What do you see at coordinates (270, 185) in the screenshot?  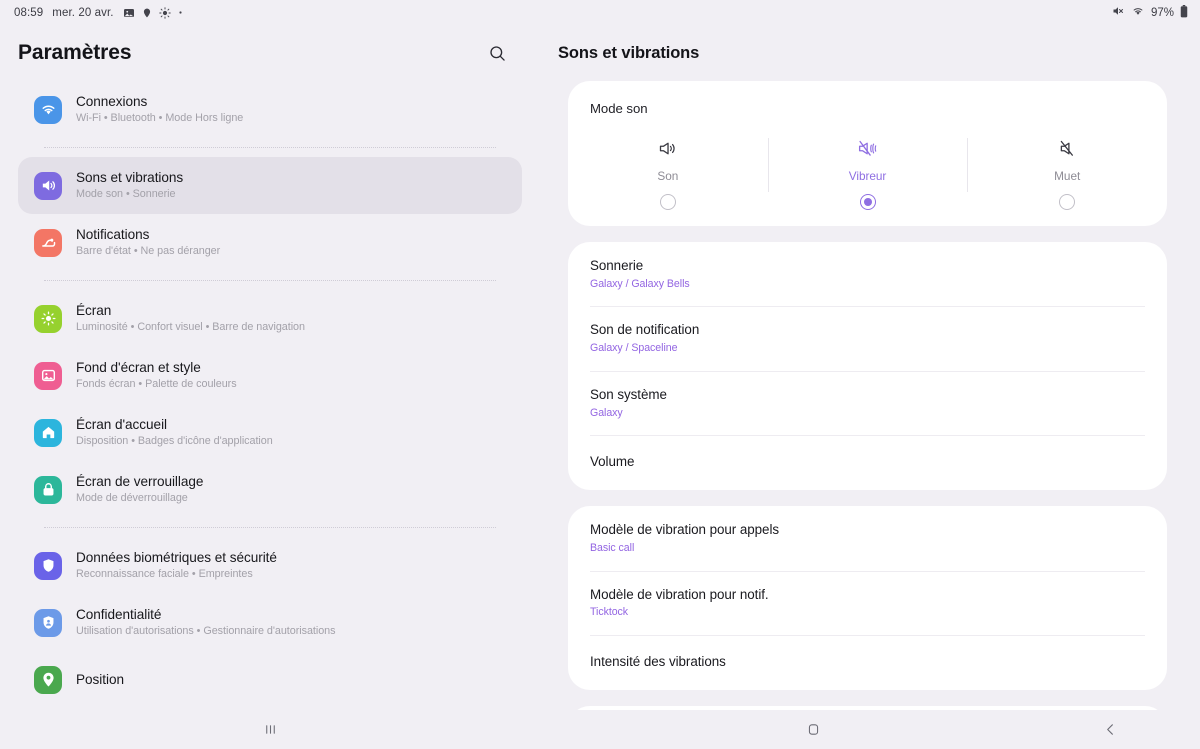 I see `sidebar-item-sons-et-vibrations: Sons et vibrations Mode son • Sonnerie` at bounding box center [270, 185].